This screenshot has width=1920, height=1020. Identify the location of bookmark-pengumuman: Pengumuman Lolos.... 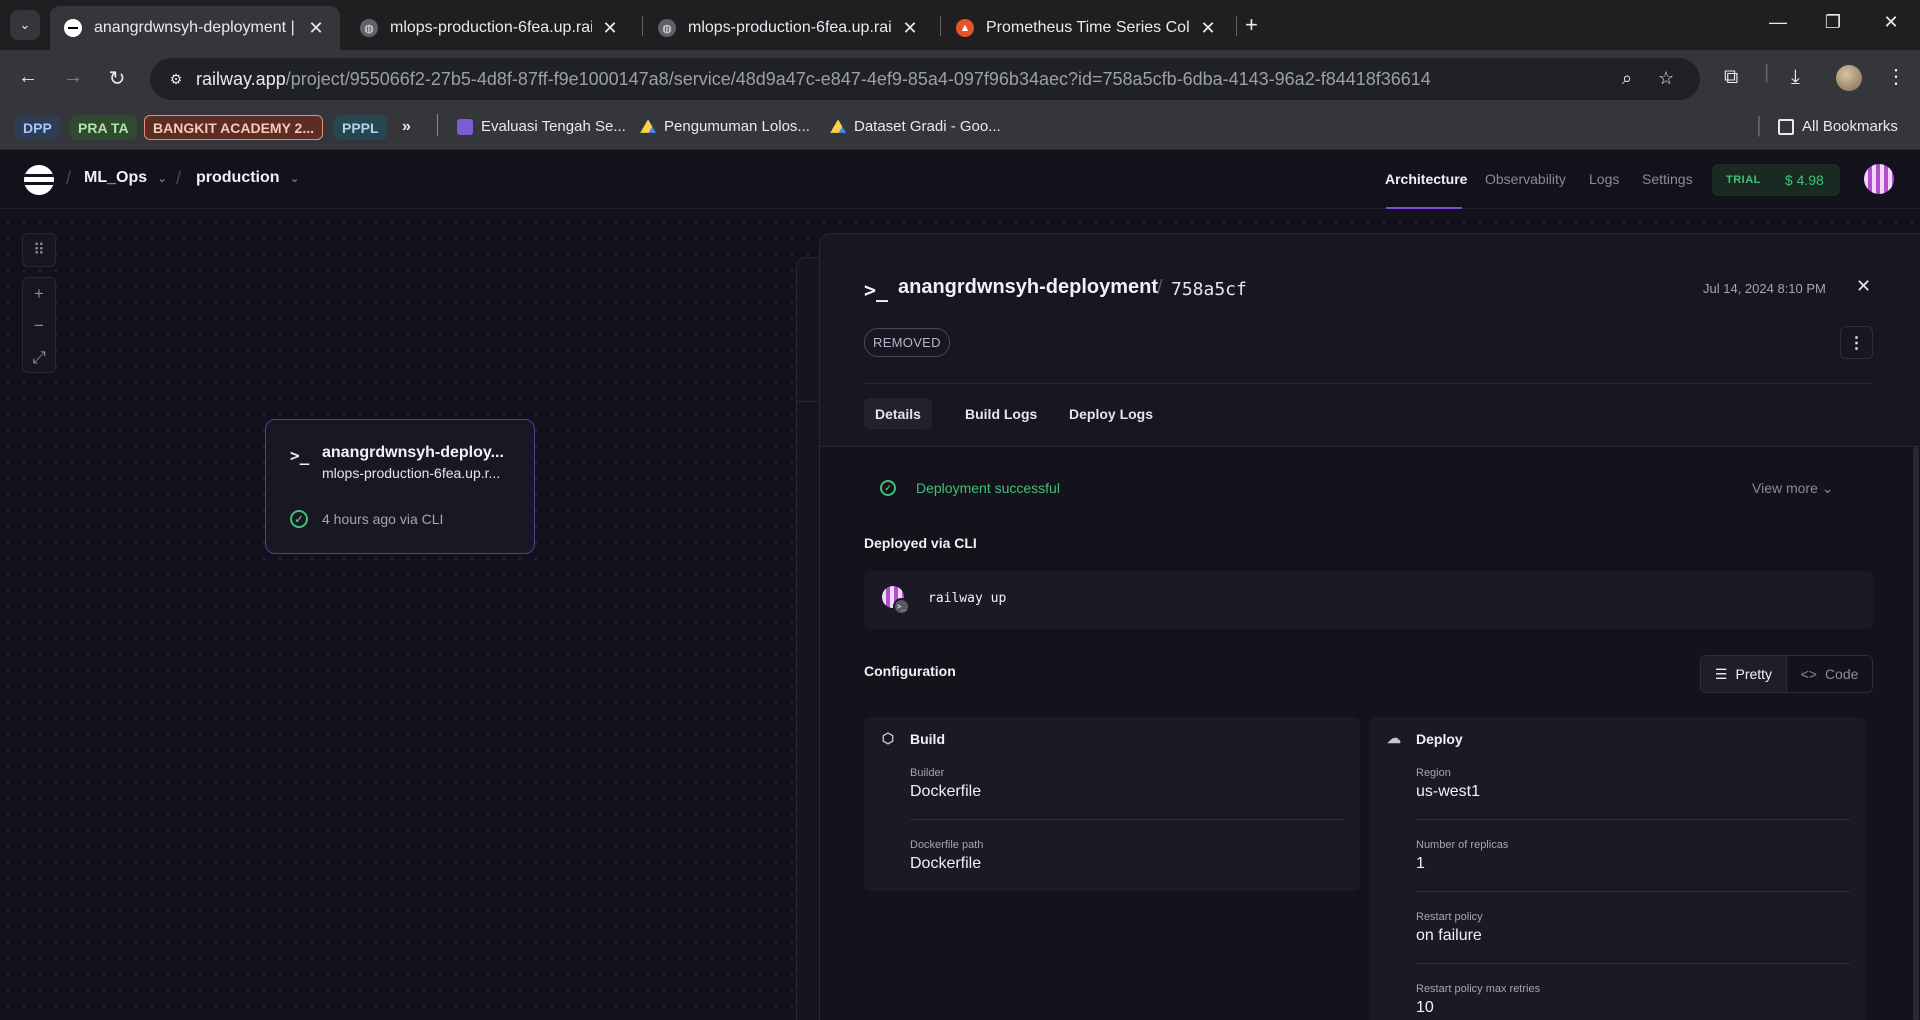
(725, 126).